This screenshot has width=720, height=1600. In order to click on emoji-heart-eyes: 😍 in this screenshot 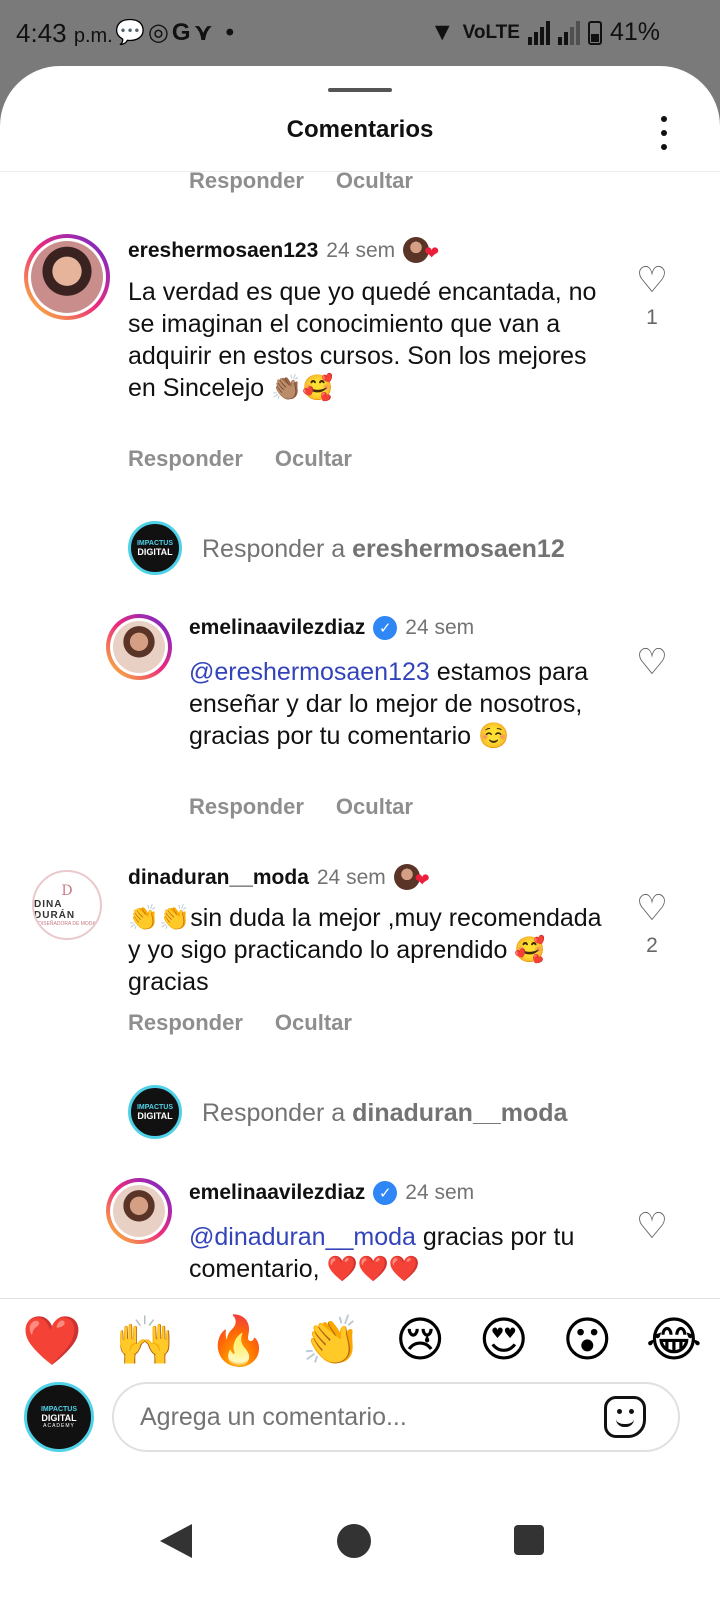, I will do `click(504, 1340)`.